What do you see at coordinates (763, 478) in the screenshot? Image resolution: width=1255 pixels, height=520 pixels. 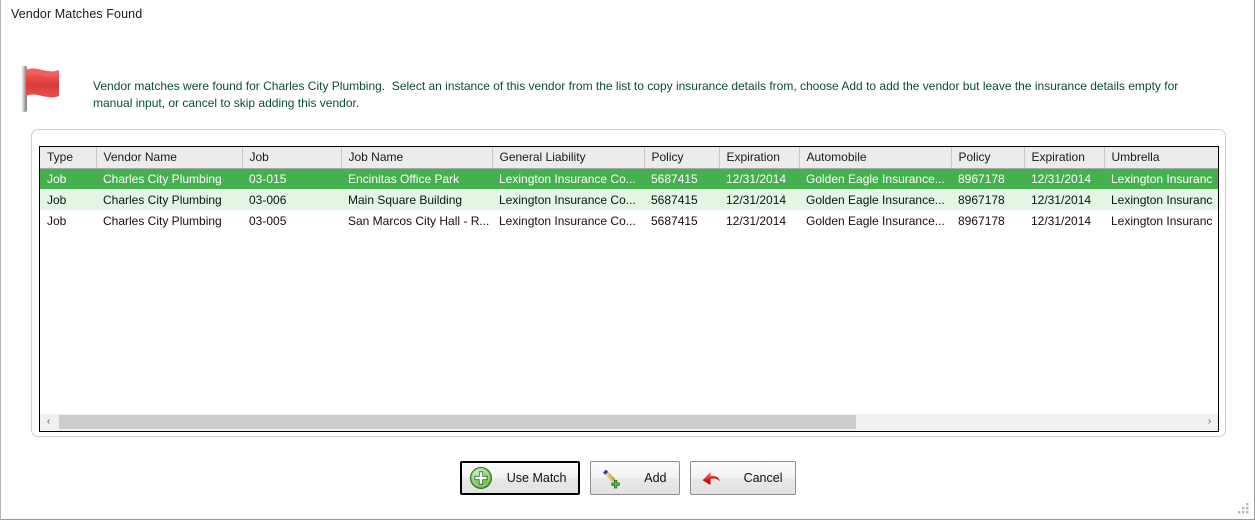 I see `cancel-button-label: Cancel` at bounding box center [763, 478].